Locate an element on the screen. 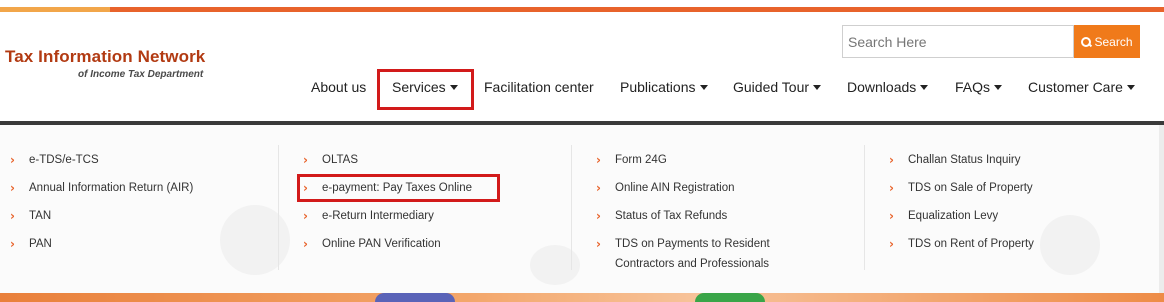  menu-link-e-tds: e-TDS/e-TCS is located at coordinates (64, 160).